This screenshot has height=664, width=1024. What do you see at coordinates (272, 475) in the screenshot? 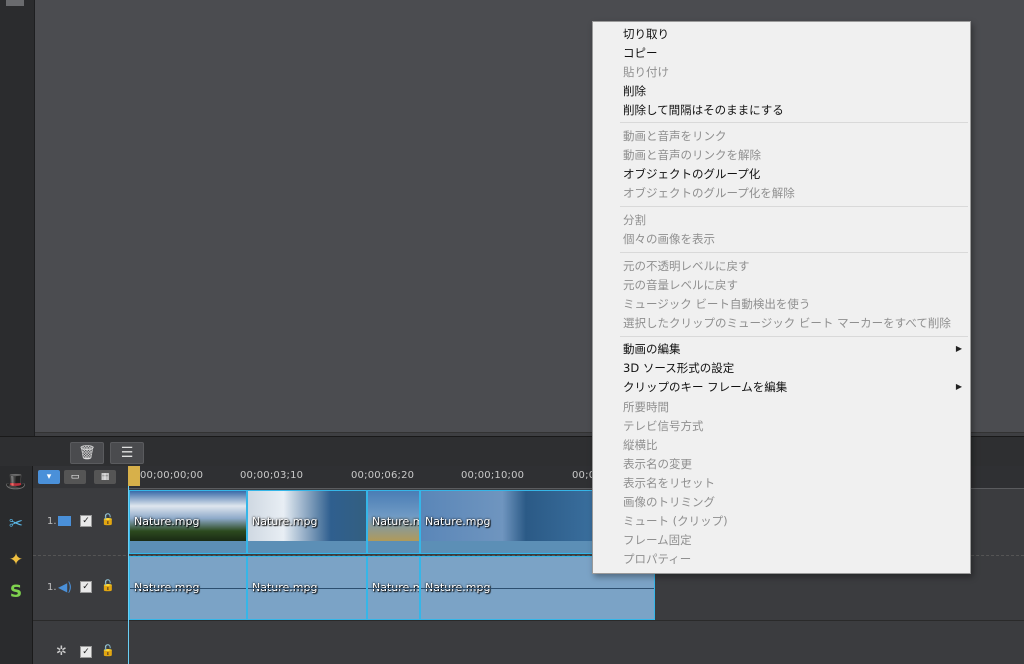
I see `timecode-label: 00;00;03;10` at bounding box center [272, 475].